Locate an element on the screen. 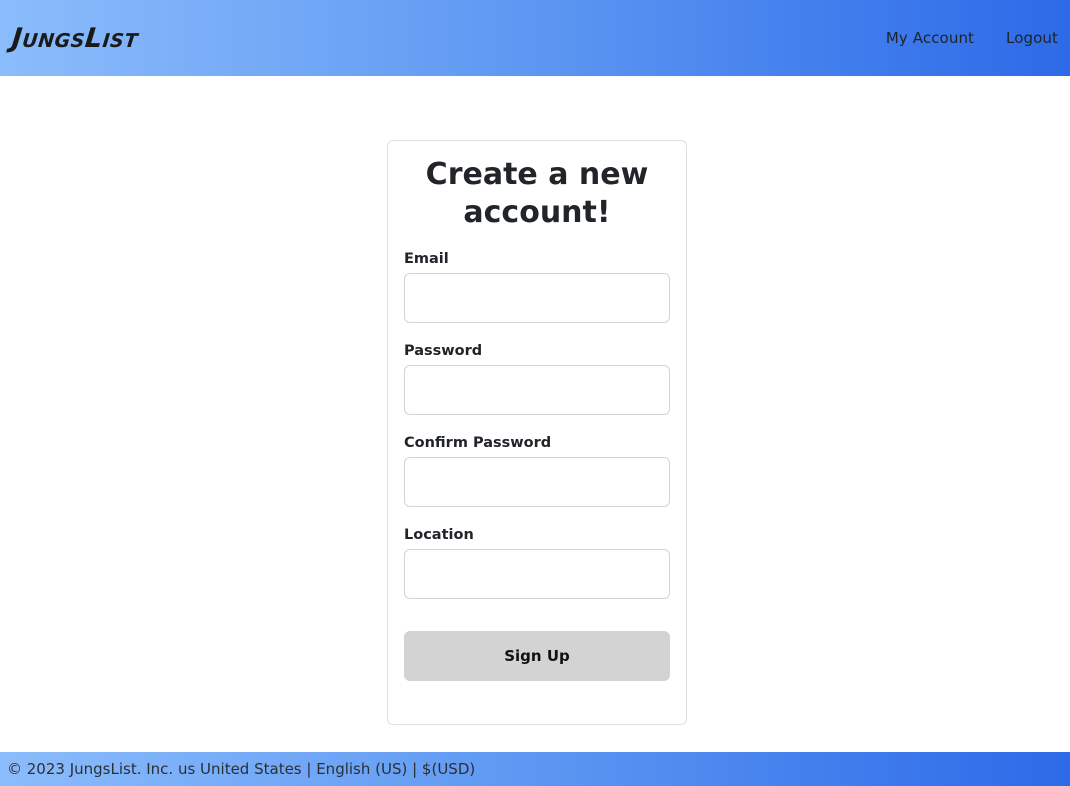 Image resolution: width=1070 pixels, height=786 pixels. password-input is located at coordinates (537, 390).